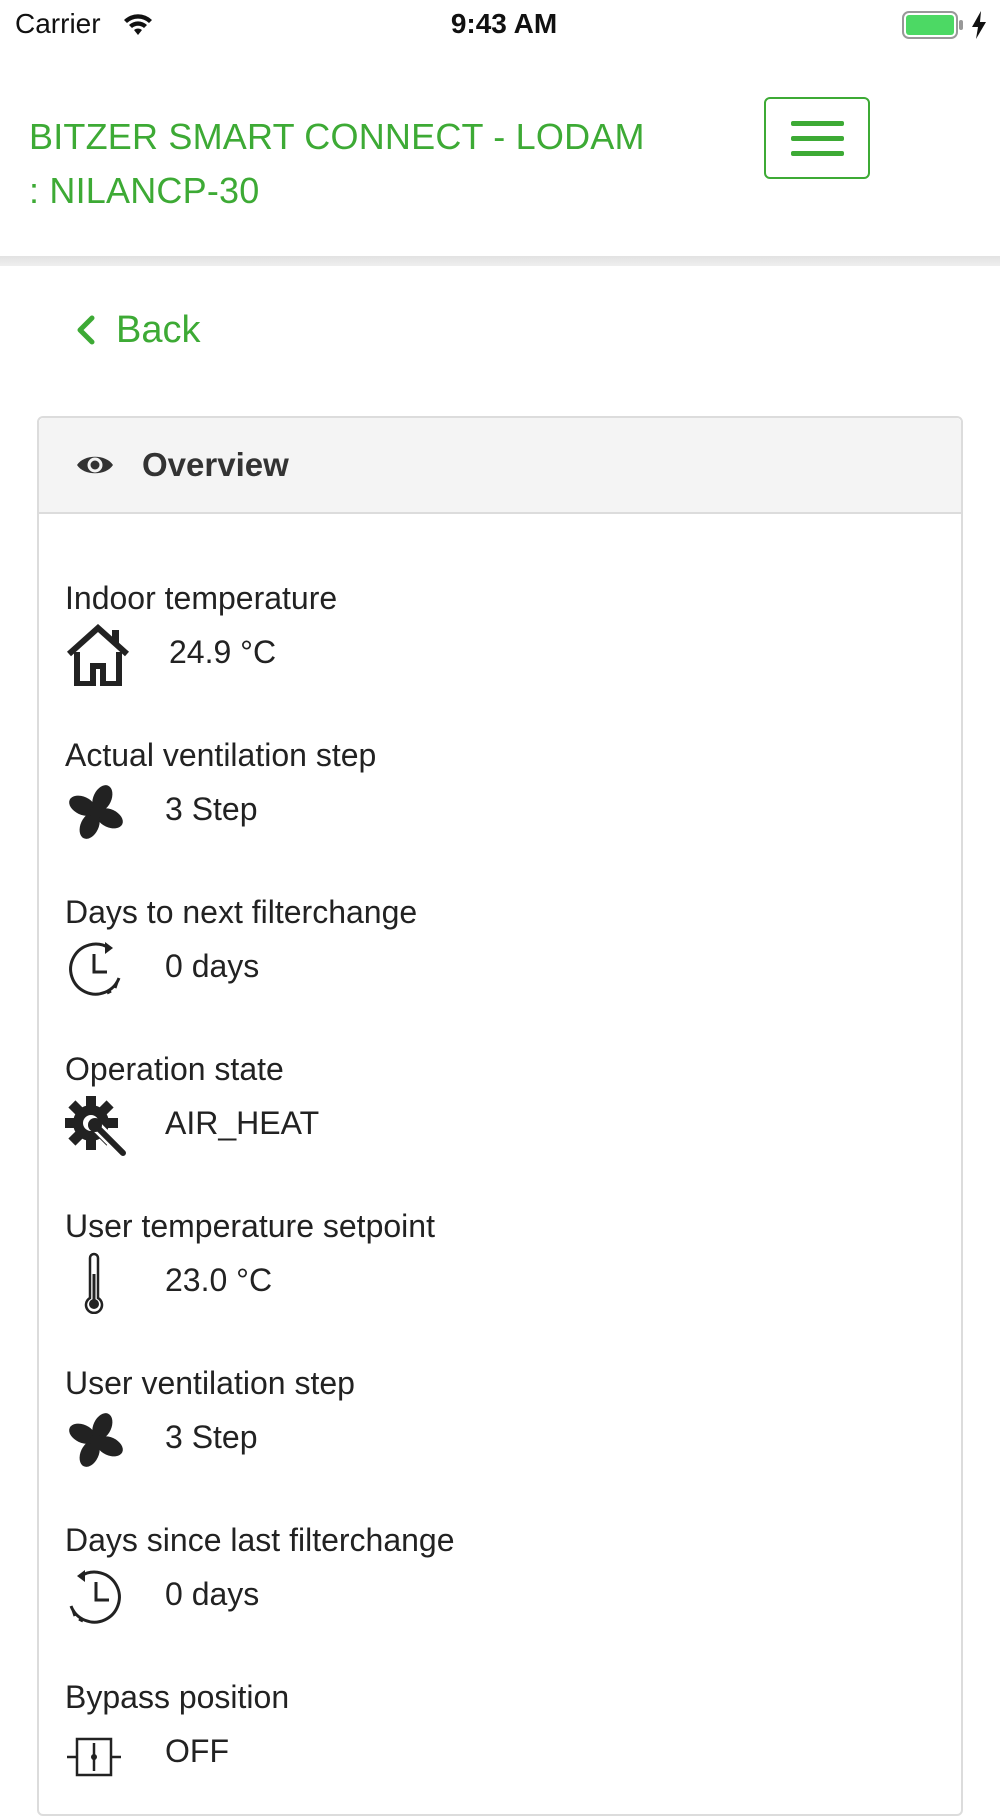  Describe the element at coordinates (94, 1757) in the screenshot. I see `bypass-valve-icon` at that location.